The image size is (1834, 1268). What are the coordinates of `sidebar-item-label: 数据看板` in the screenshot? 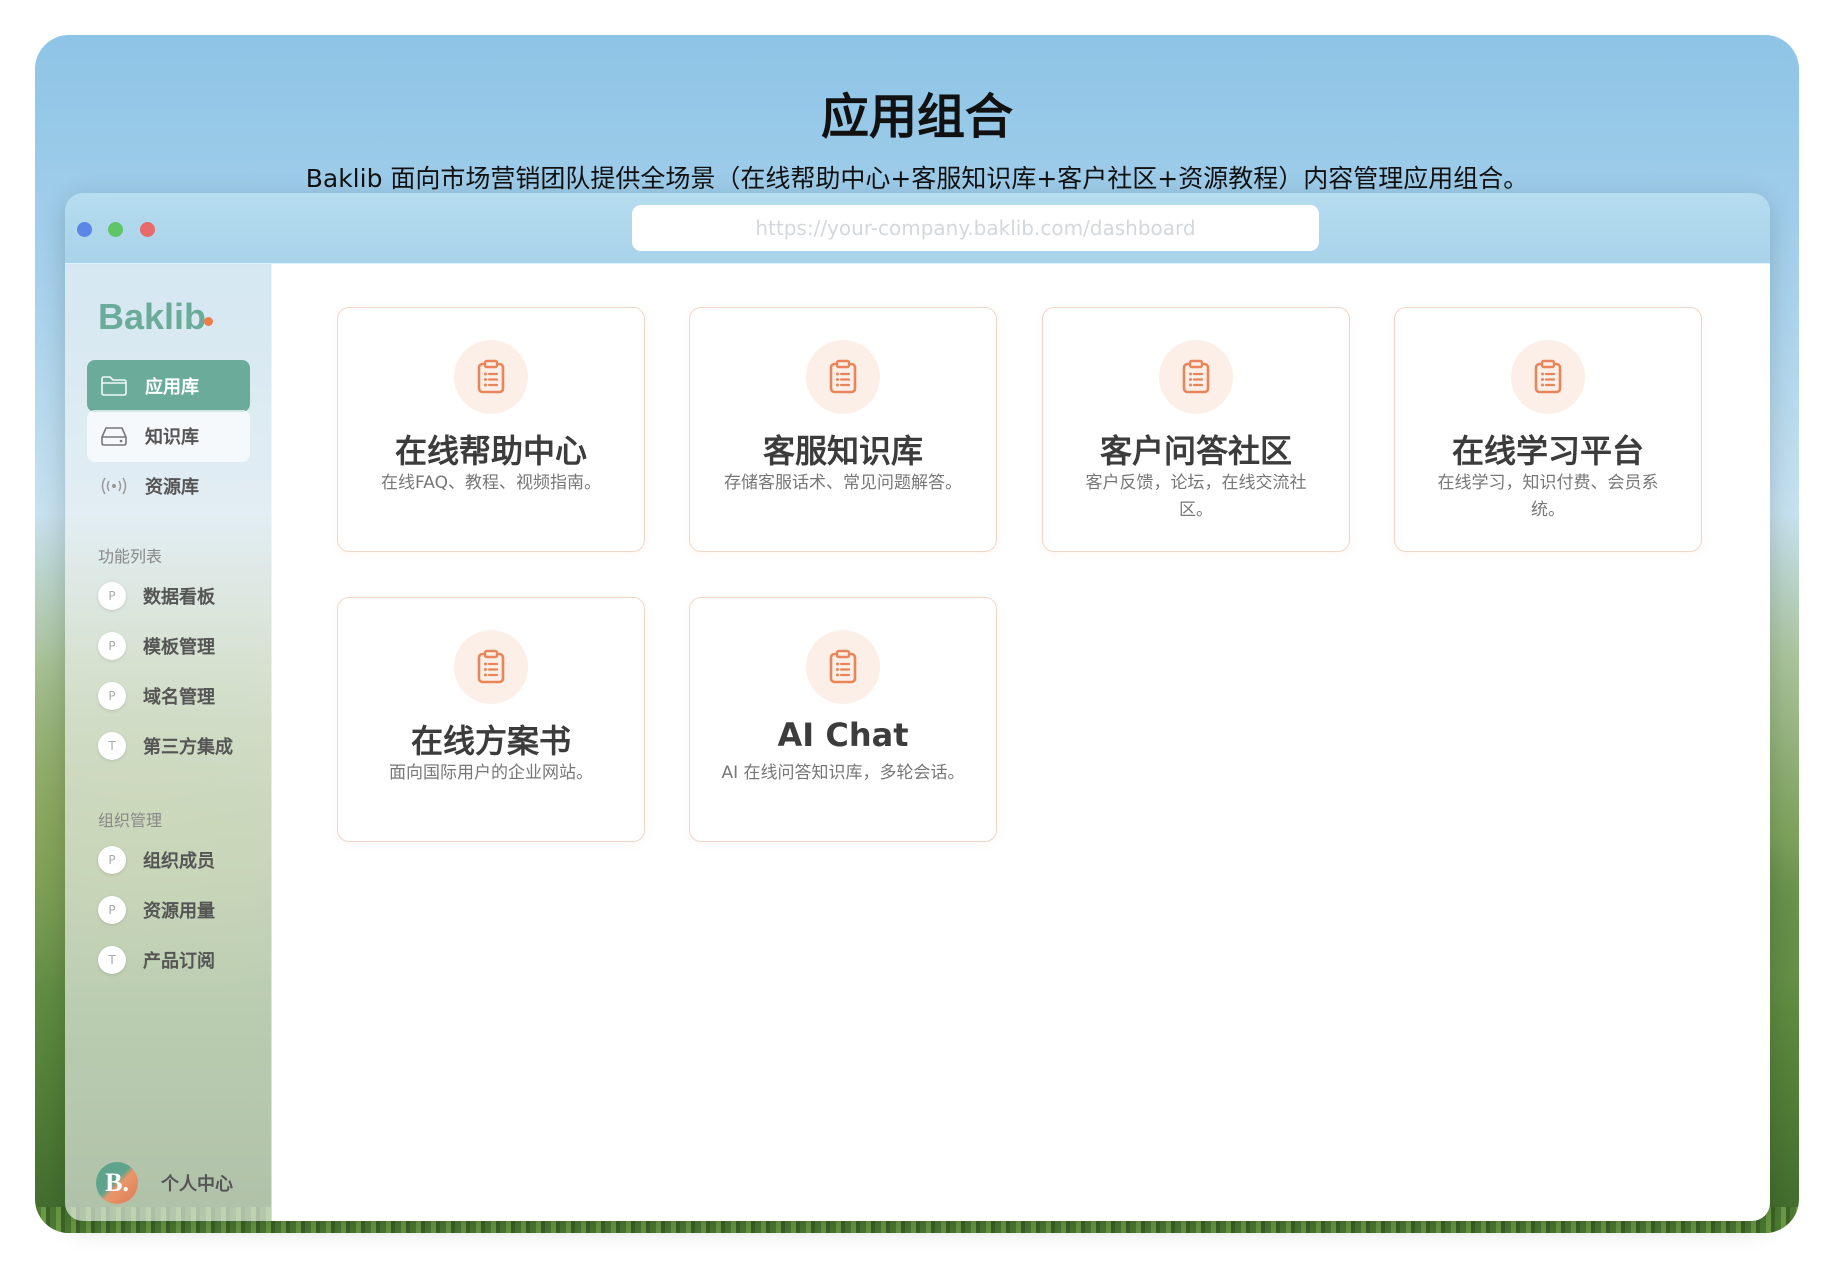 It's located at (179, 597).